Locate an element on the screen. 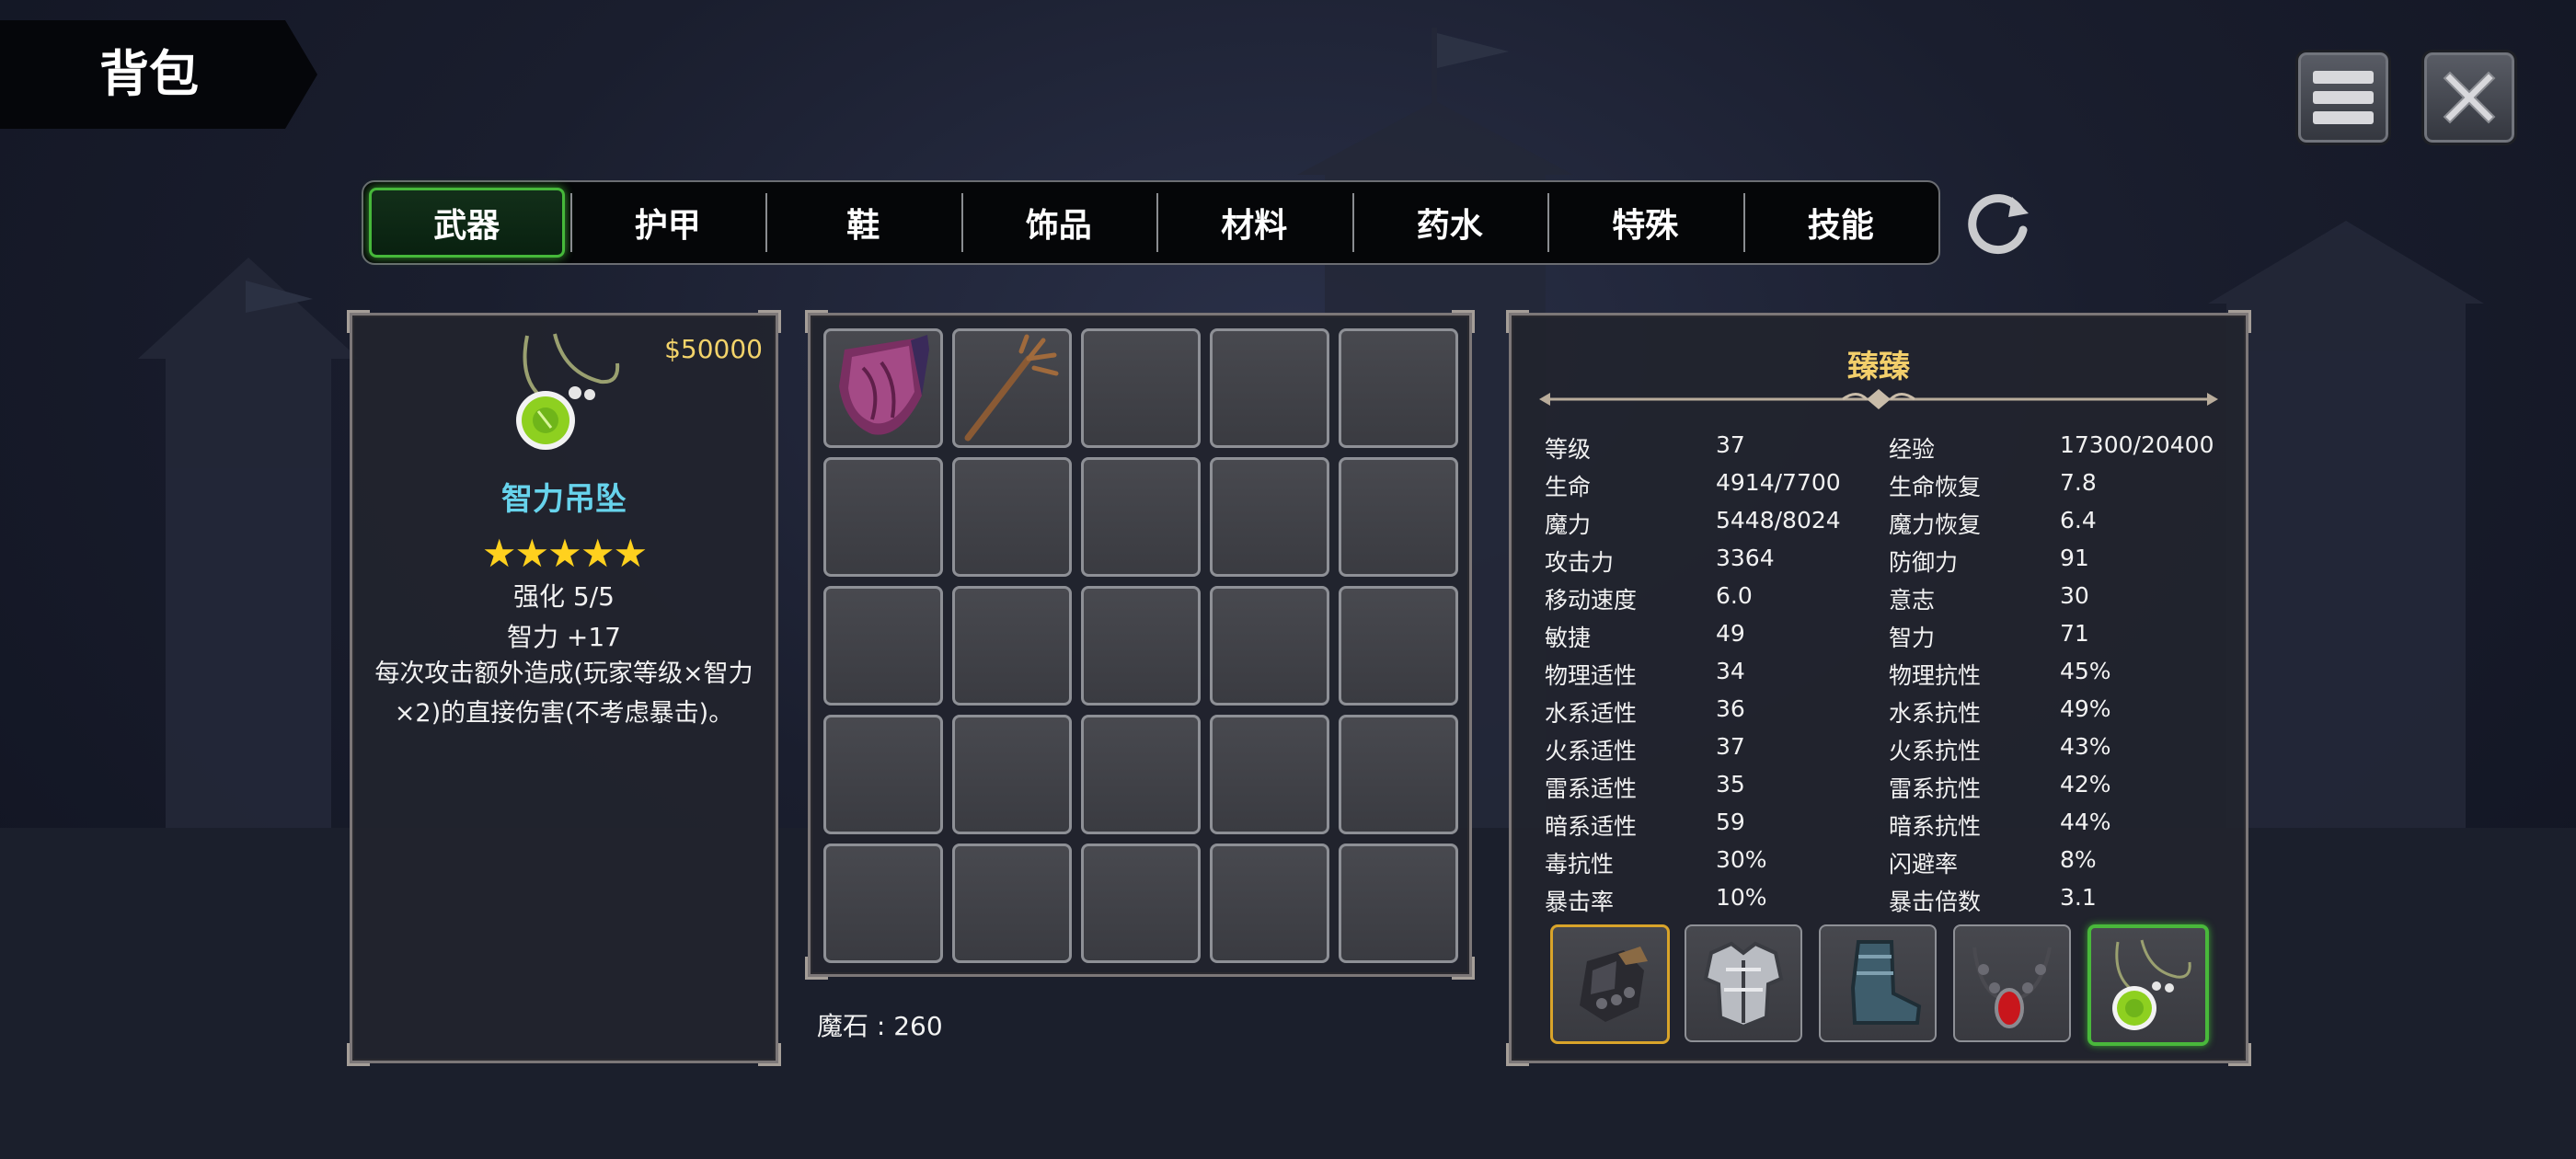  stat-label: 攻击力 is located at coordinates (1580, 562).